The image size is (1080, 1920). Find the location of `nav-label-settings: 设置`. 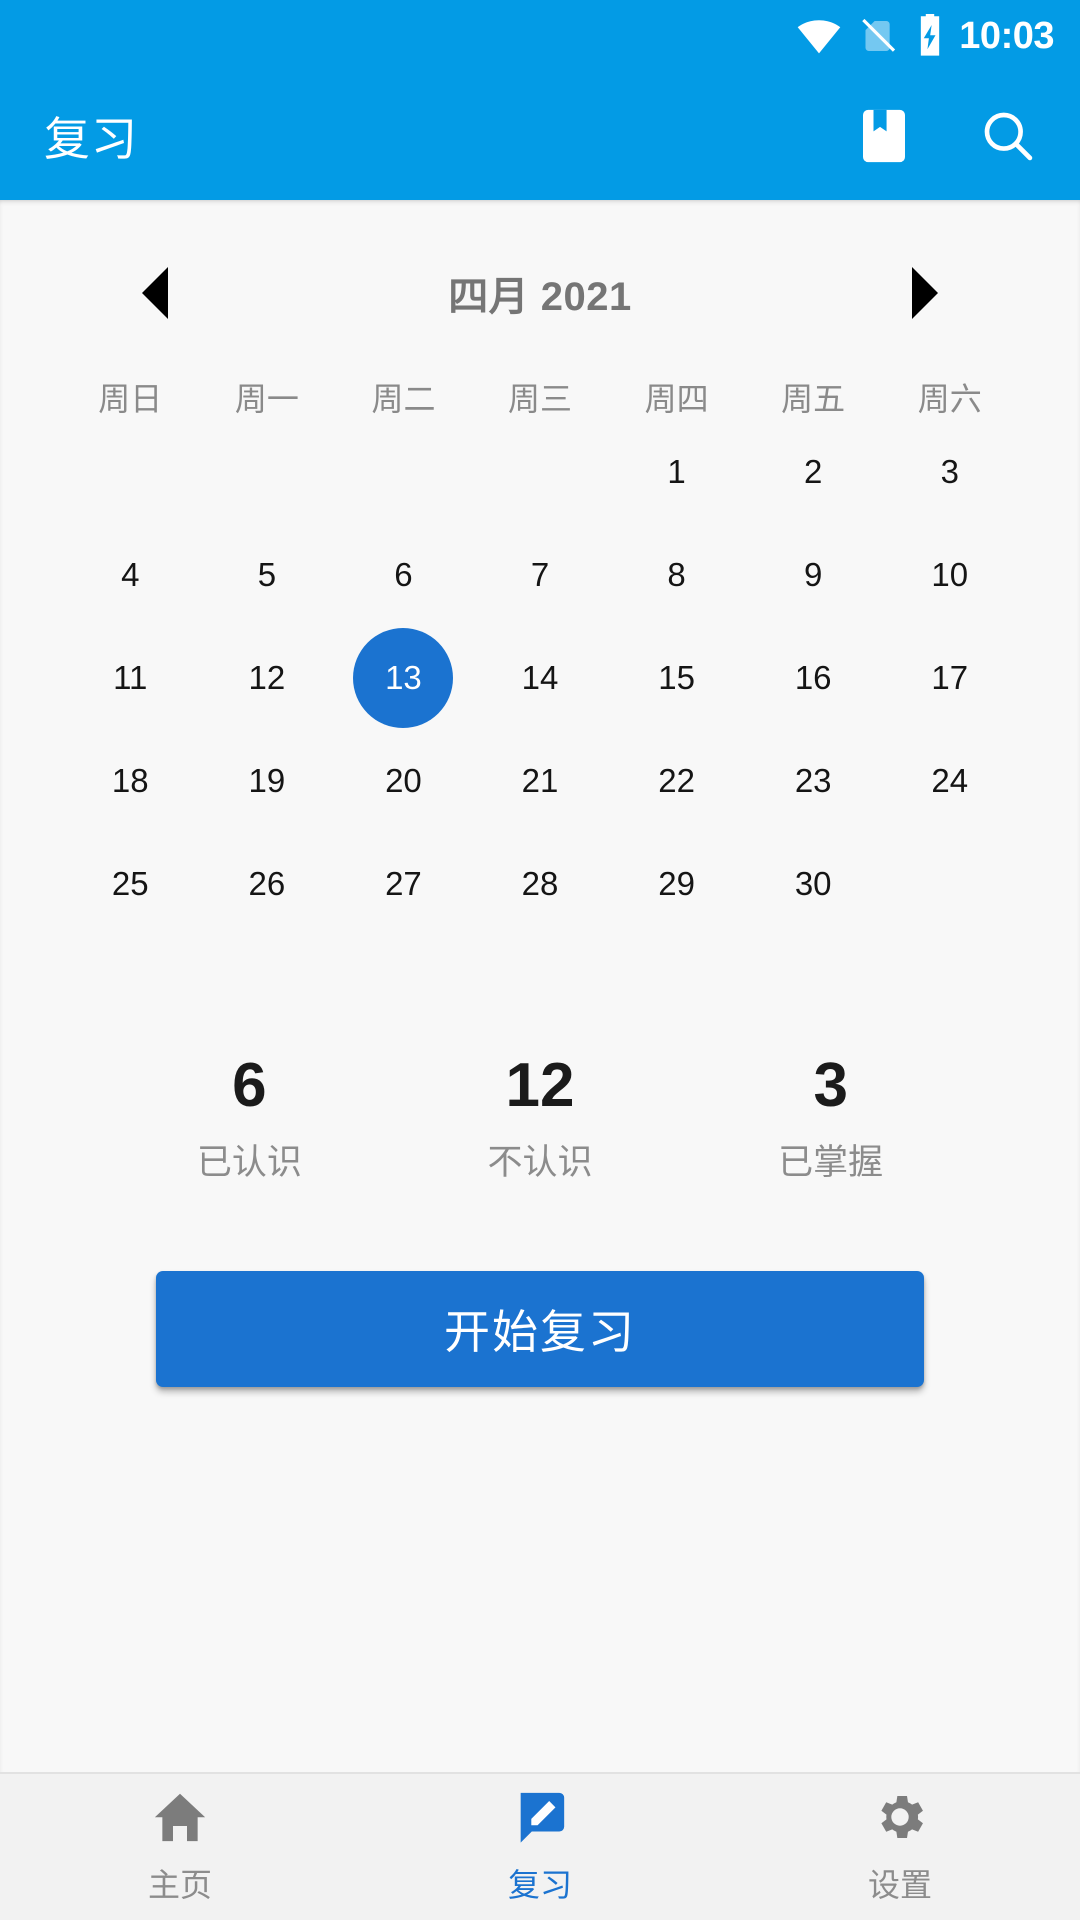

nav-label-settings: 设置 is located at coordinates (899, 1885).